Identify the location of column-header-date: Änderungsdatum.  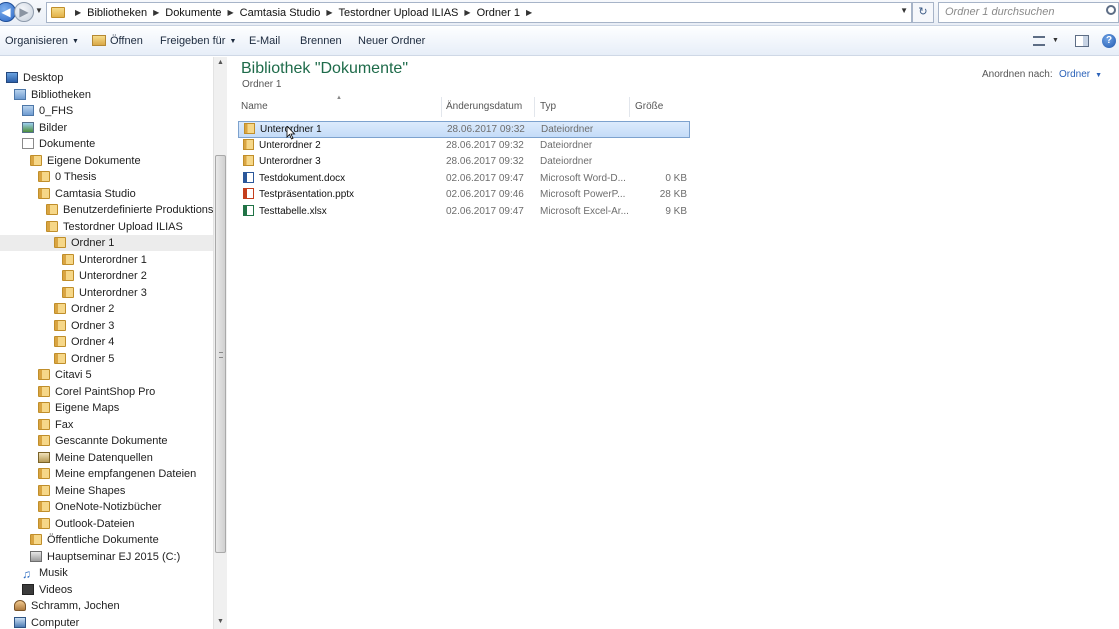
(484, 106).